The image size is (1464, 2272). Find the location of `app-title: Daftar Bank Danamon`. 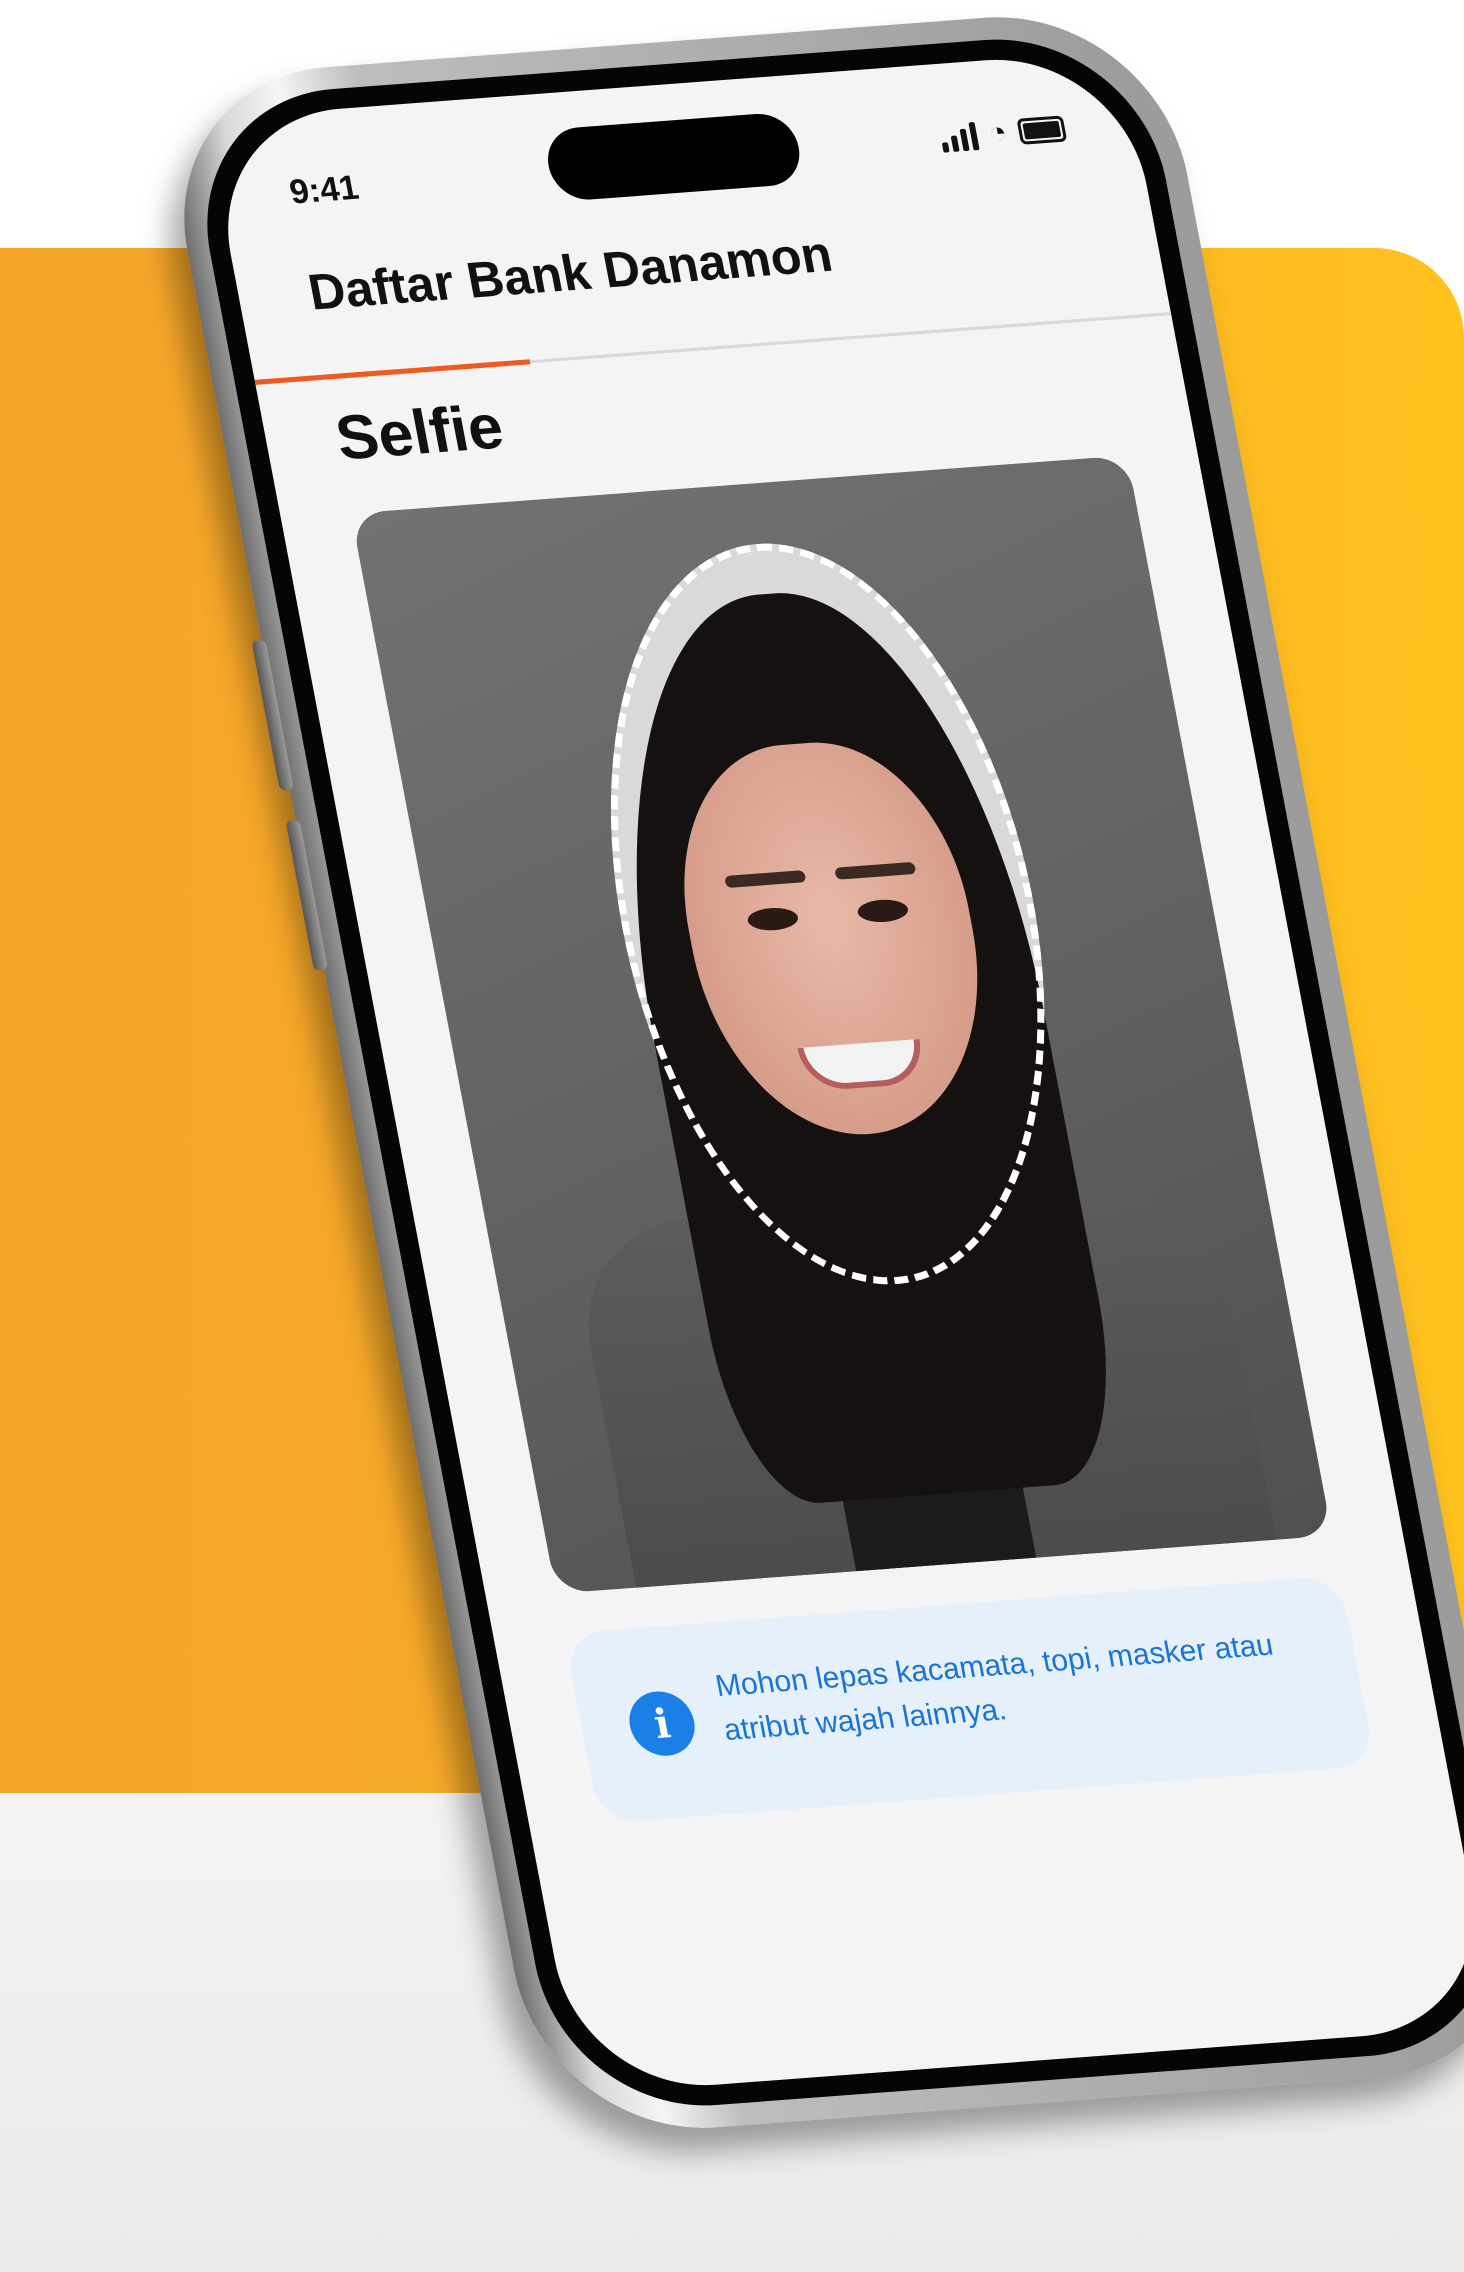

app-title: Daftar Bank Danamon is located at coordinates (570, 273).